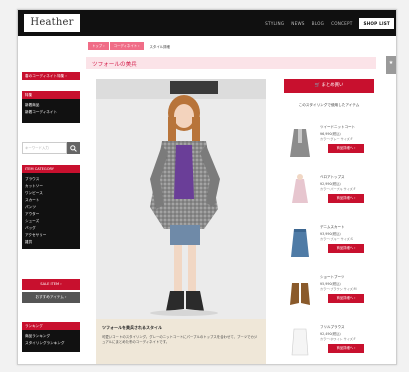 The image size is (409, 372). What do you see at coordinates (332, 327) in the screenshot?
I see `item-name: フリルブラウス` at bounding box center [332, 327].